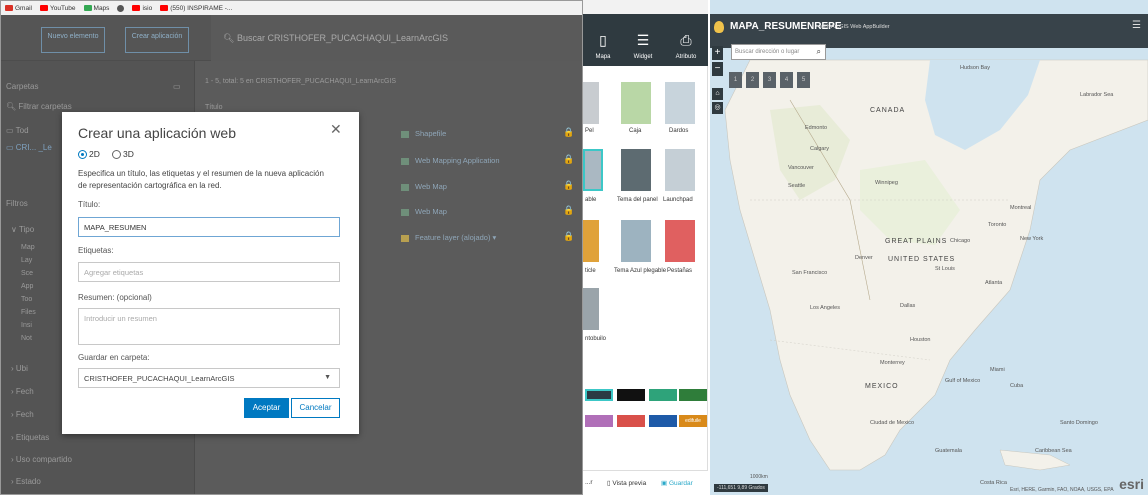 Image resolution: width=1148 pixels, height=495 pixels. What do you see at coordinates (209, 378) in the screenshot?
I see `folder-select: CRISTHOFER_PUCACHAQUI_LearnArcGIS ▼` at bounding box center [209, 378].